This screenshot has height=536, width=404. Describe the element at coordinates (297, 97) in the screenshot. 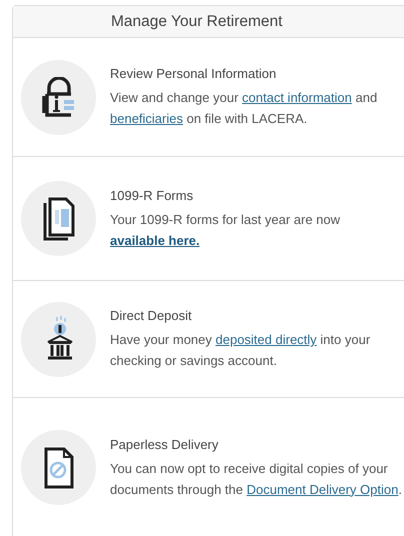

I see `text-link: contact information` at that location.